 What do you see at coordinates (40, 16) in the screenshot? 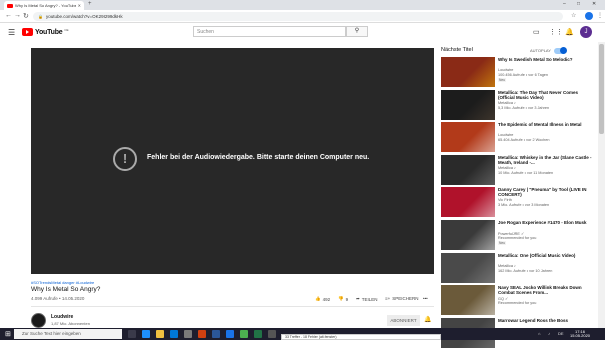
I see `lock-icon: 🔒` at bounding box center [40, 16].